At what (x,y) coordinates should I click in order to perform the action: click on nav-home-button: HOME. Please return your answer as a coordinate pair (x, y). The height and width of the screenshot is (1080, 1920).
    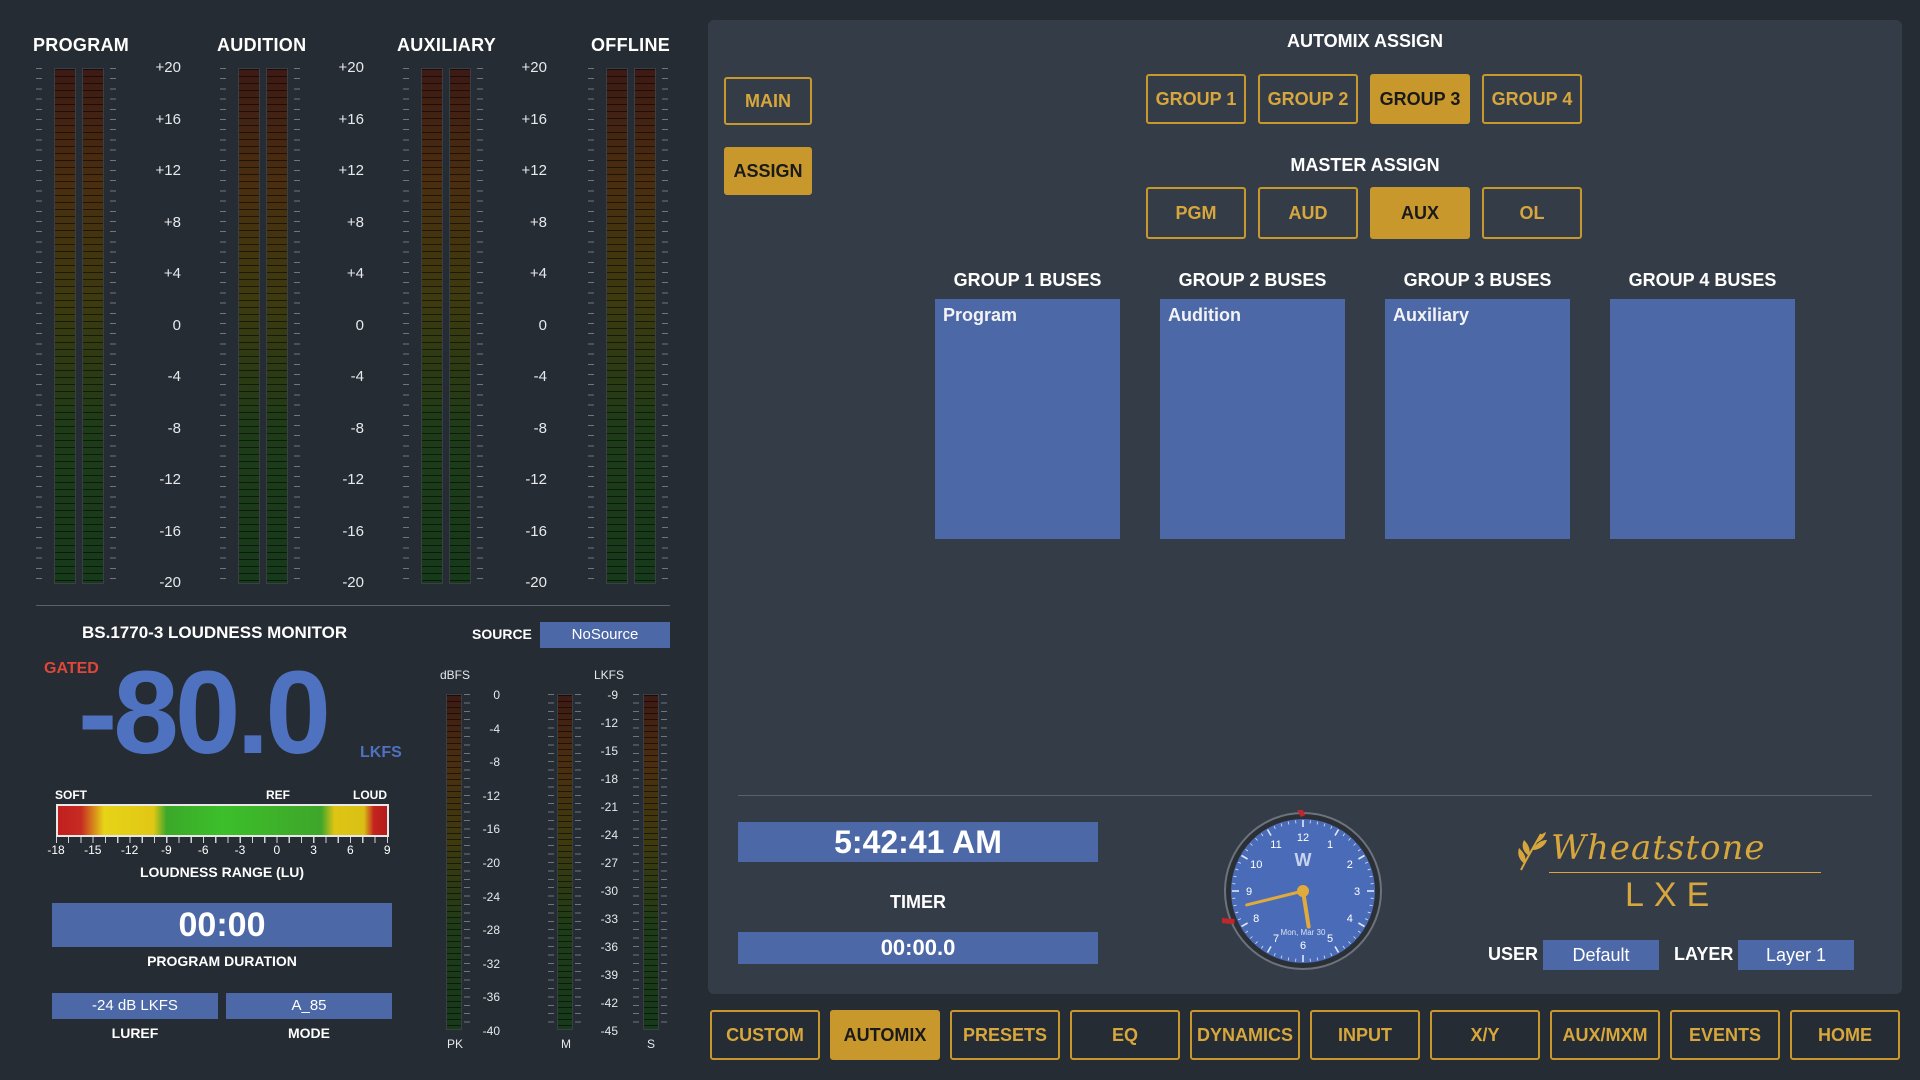
    Looking at the image, I should click on (1845, 1035).